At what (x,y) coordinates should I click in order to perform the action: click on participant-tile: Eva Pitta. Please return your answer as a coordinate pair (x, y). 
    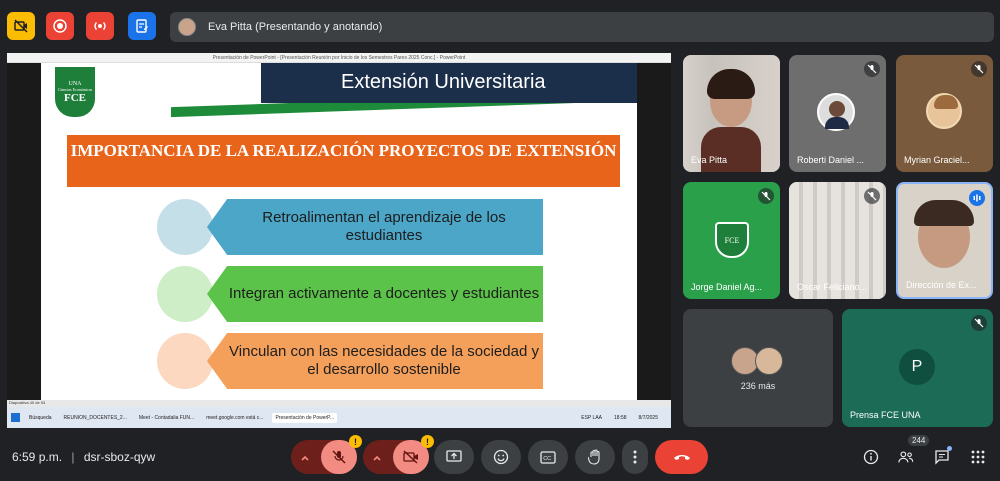
    Looking at the image, I should click on (731, 113).